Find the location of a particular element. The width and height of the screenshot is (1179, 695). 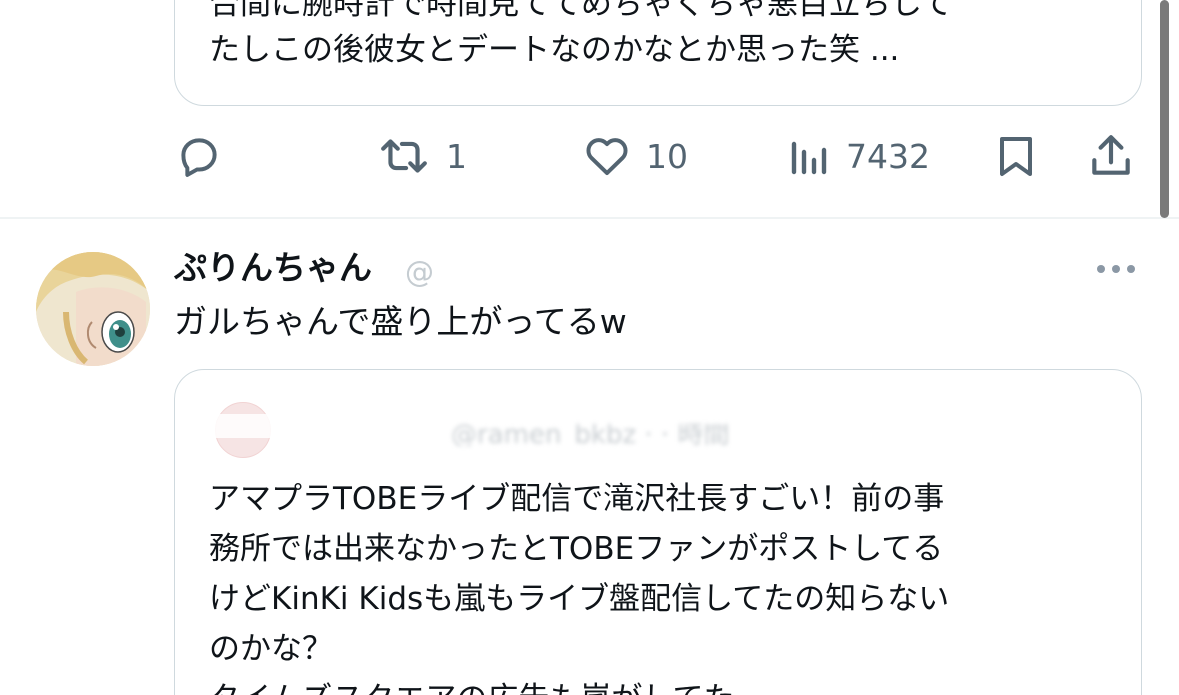

views-button: 7432 is located at coordinates (859, 156).